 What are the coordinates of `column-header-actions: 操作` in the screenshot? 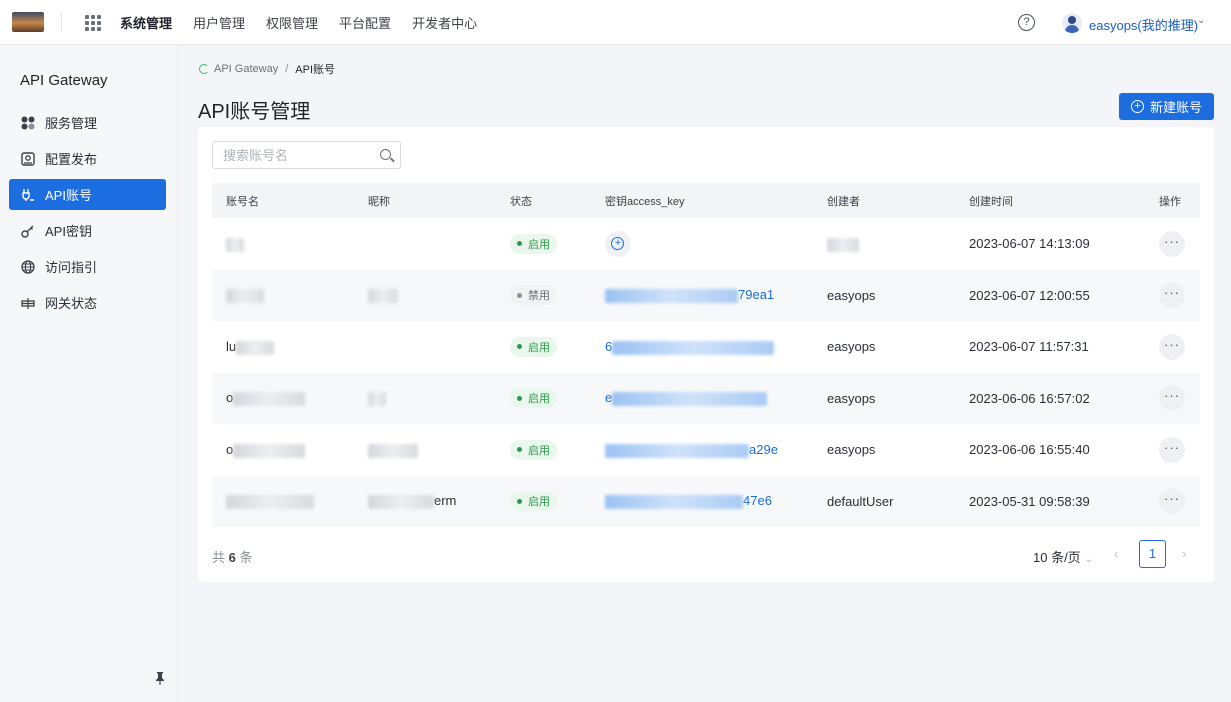 It's located at (1172, 200).